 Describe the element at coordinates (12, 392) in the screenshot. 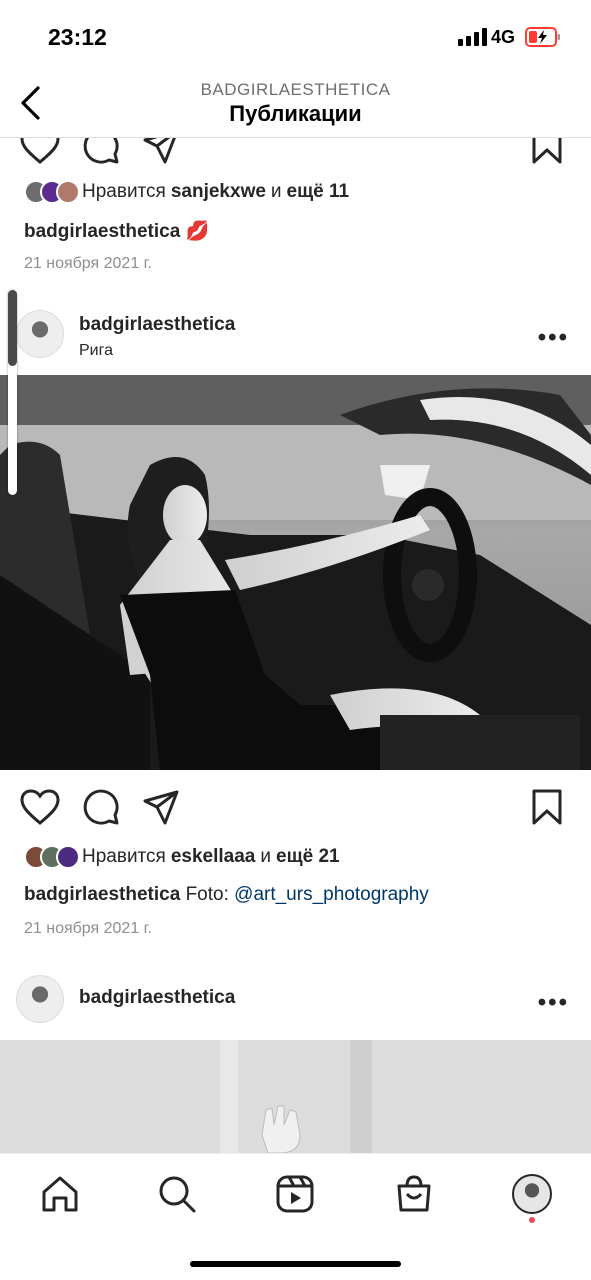

I see `scroll-indicator` at that location.